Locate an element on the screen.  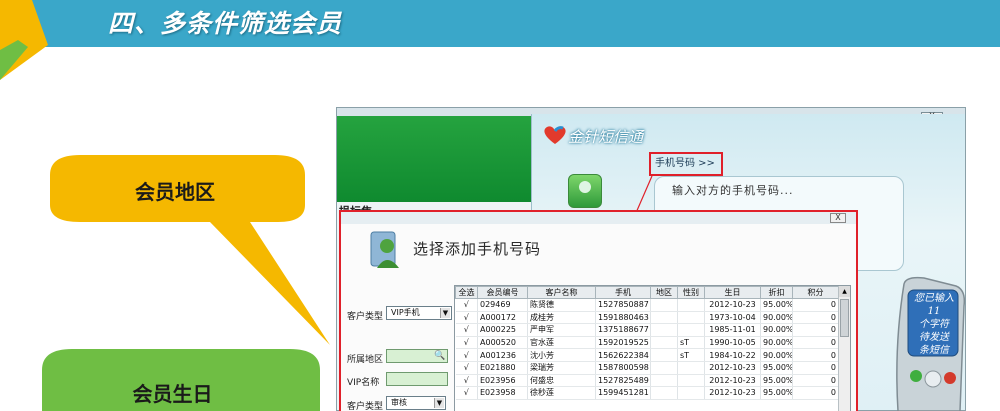
cell-member-id: E023958 is located at coordinates (502, 393).